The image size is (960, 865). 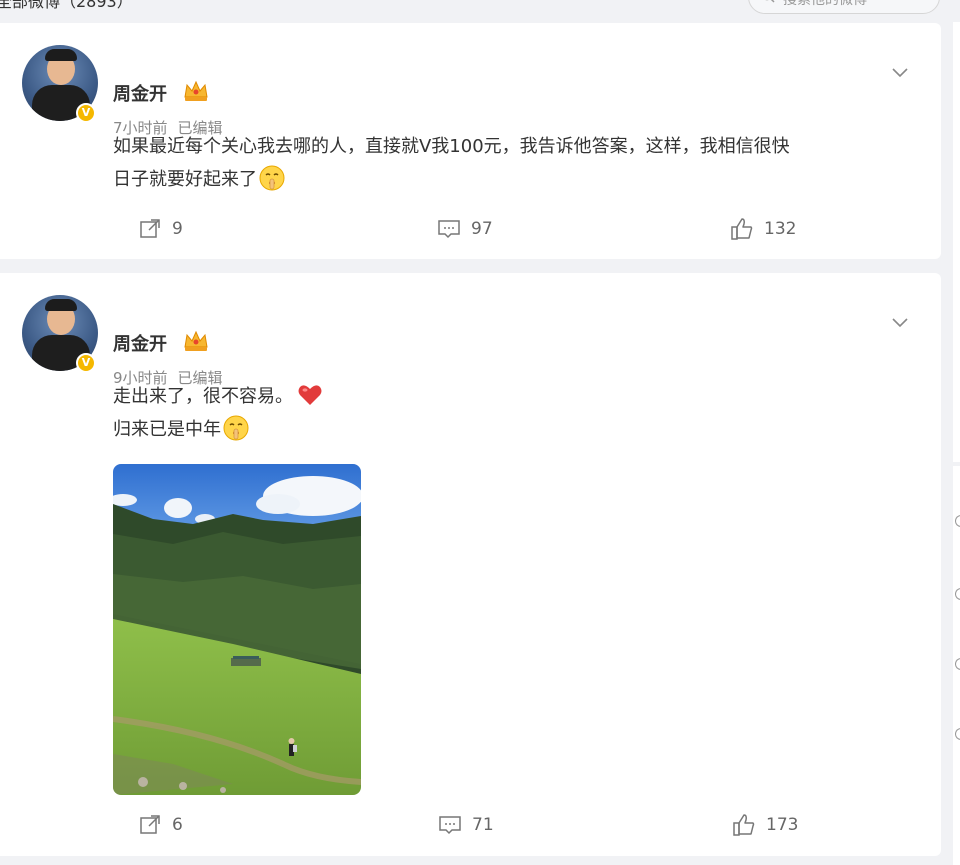 I want to click on post-text-line-row: 日子就要好起来了, so click(x=451, y=179).